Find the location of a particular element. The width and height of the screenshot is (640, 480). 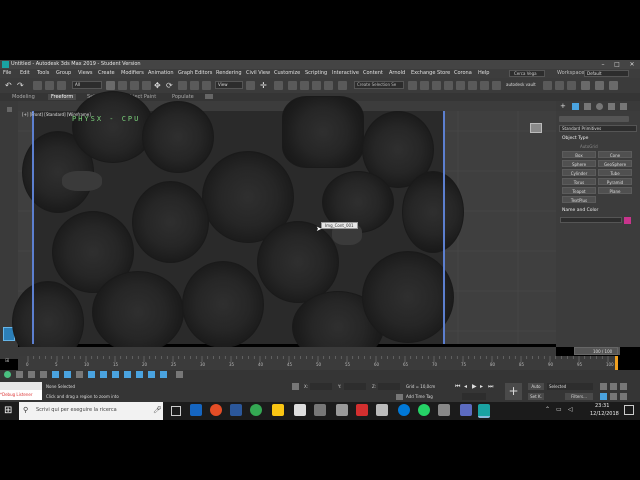

store-icon is located at coordinates (300, 410).